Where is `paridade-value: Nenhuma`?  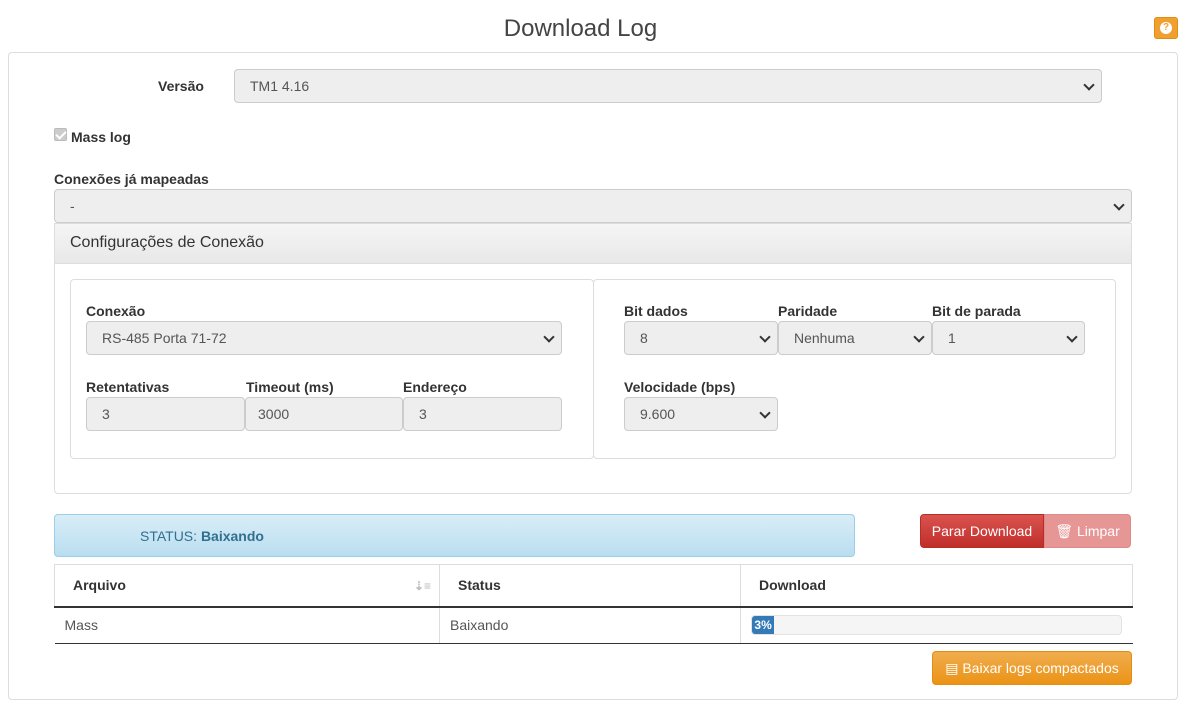
paridade-value: Nenhuma is located at coordinates (824, 338).